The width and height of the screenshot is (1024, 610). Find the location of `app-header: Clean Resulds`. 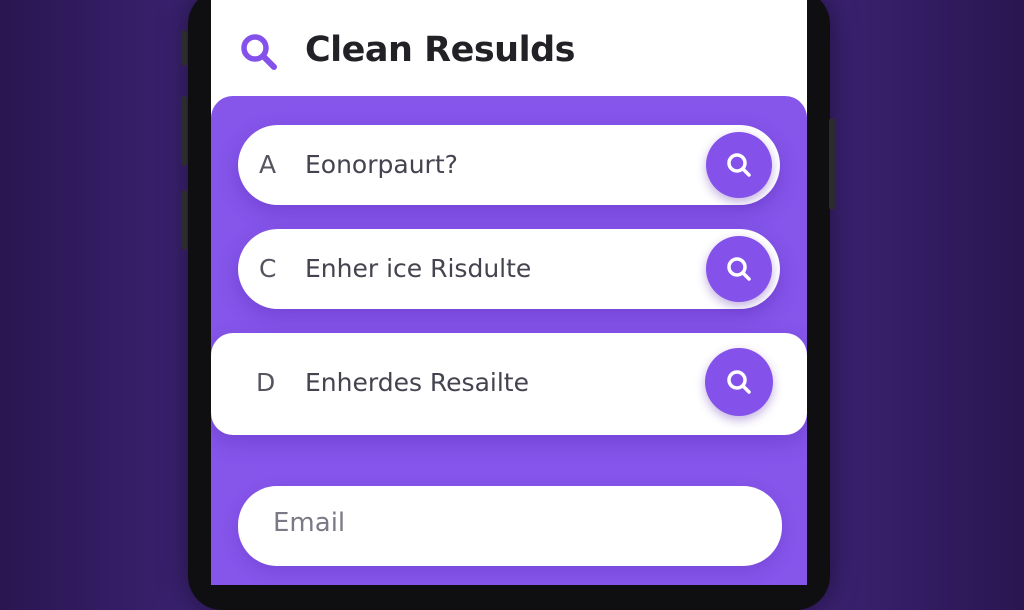

app-header: Clean Resulds is located at coordinates (509, 50).